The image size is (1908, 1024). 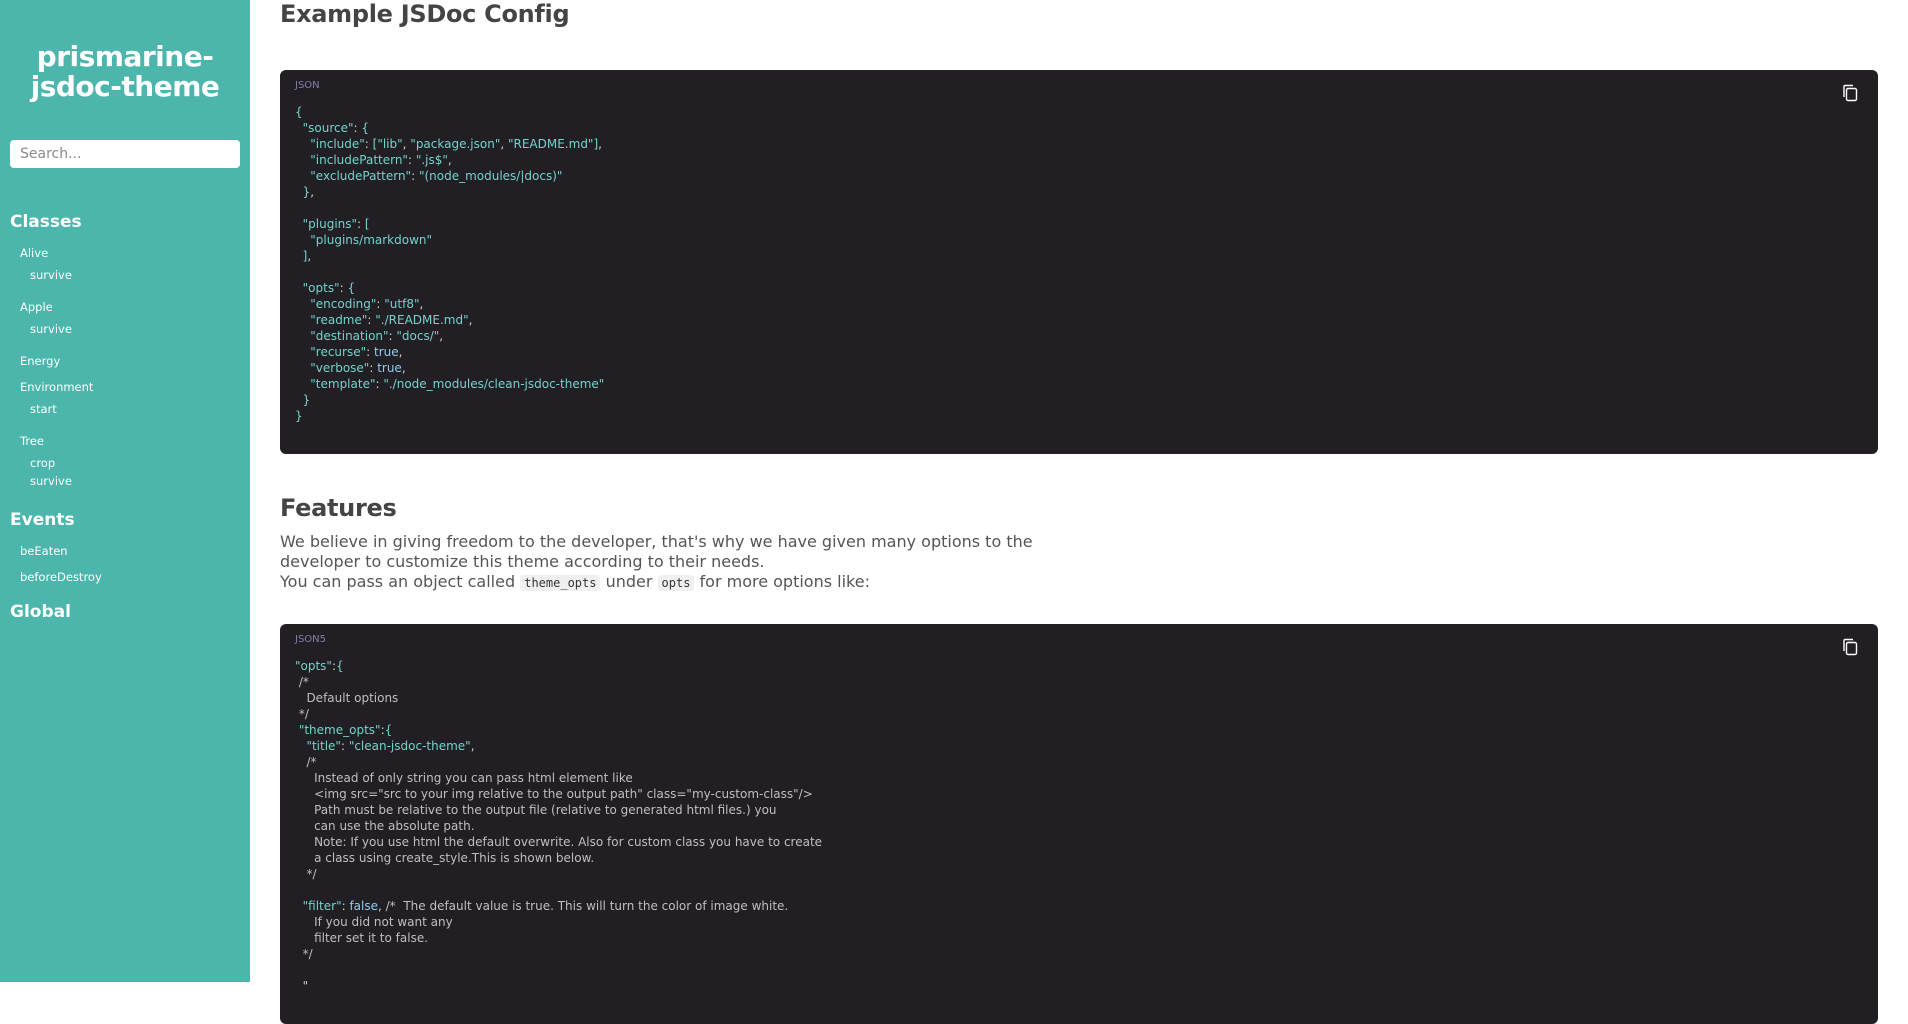 What do you see at coordinates (784, 581) in the screenshot?
I see `features-para-2-suffix: for more options like:` at bounding box center [784, 581].